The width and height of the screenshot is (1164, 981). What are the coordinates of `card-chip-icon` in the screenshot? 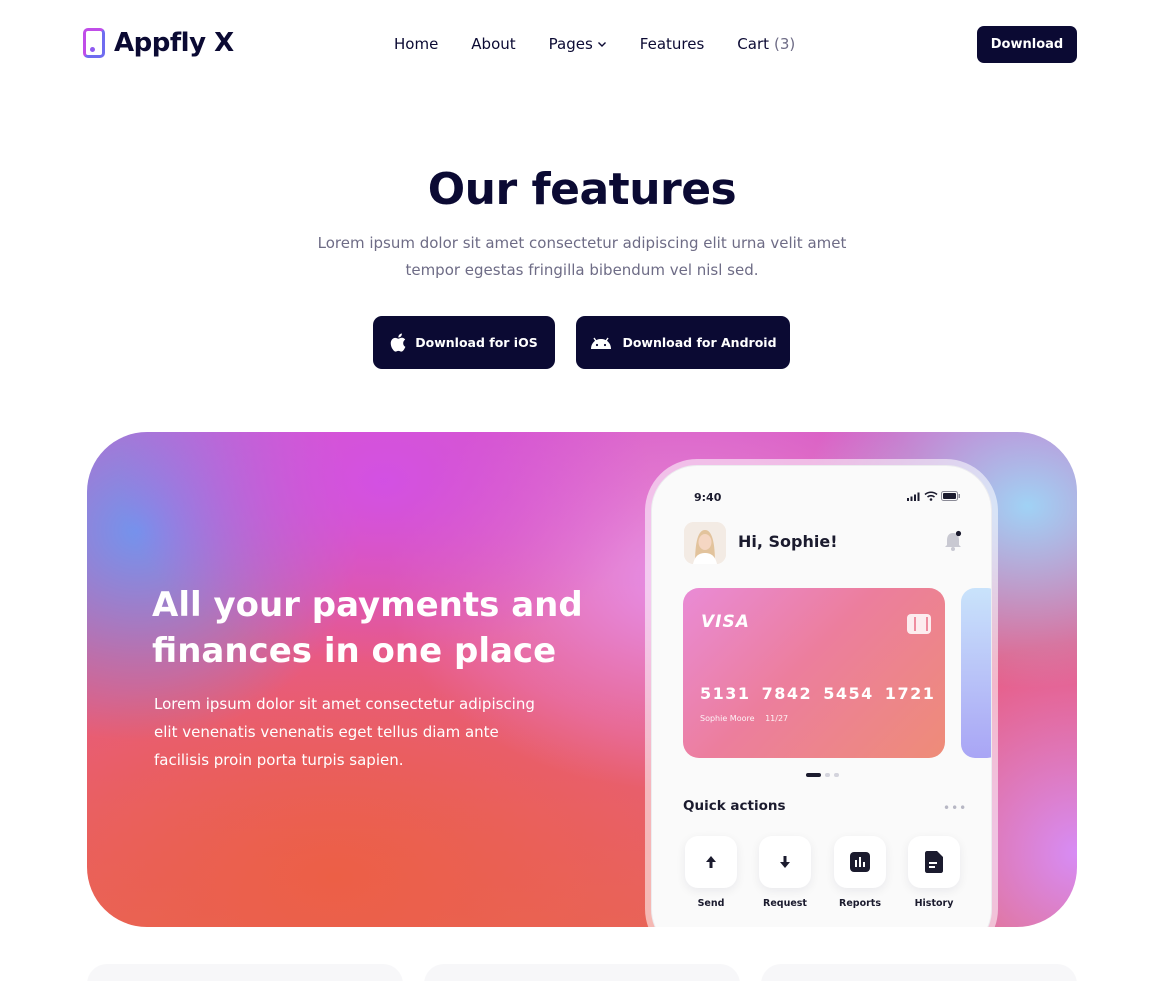 It's located at (919, 624).